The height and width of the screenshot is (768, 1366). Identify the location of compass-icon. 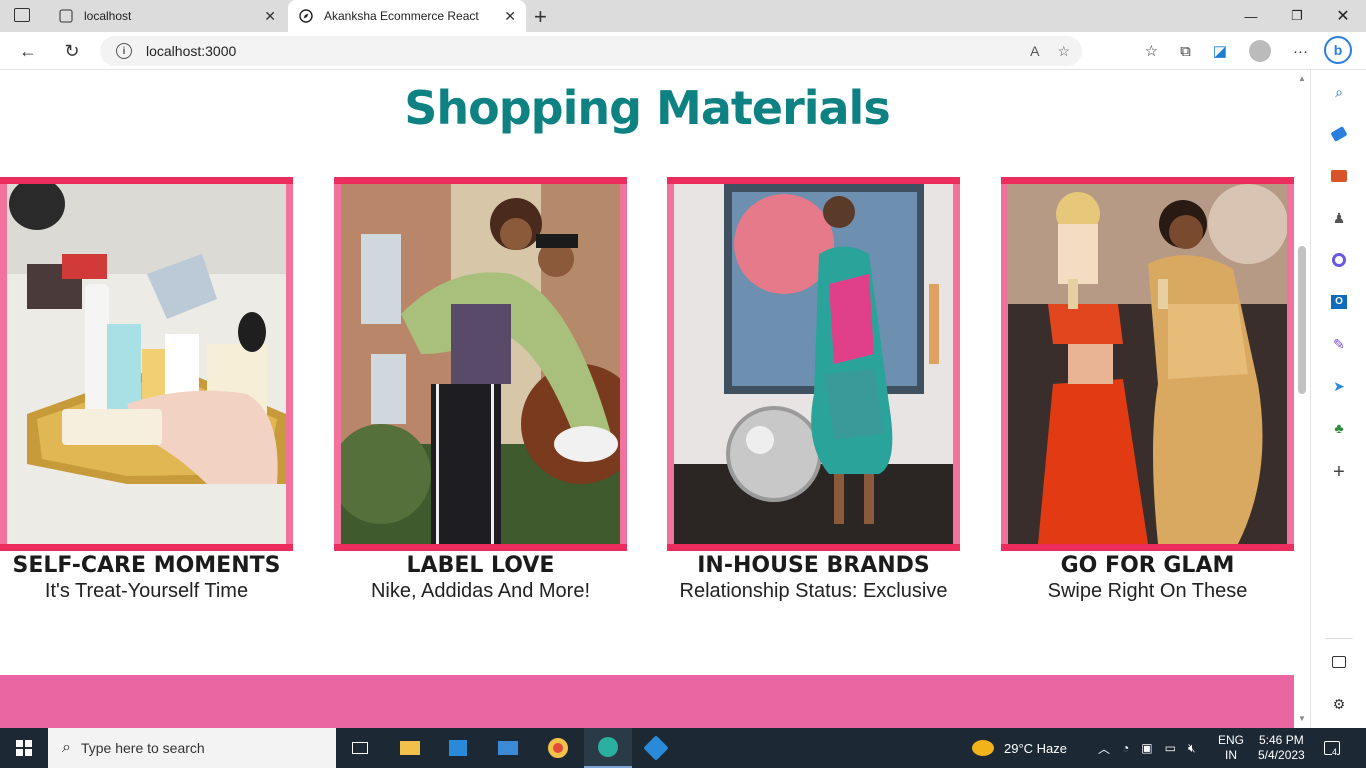
(306, 16).